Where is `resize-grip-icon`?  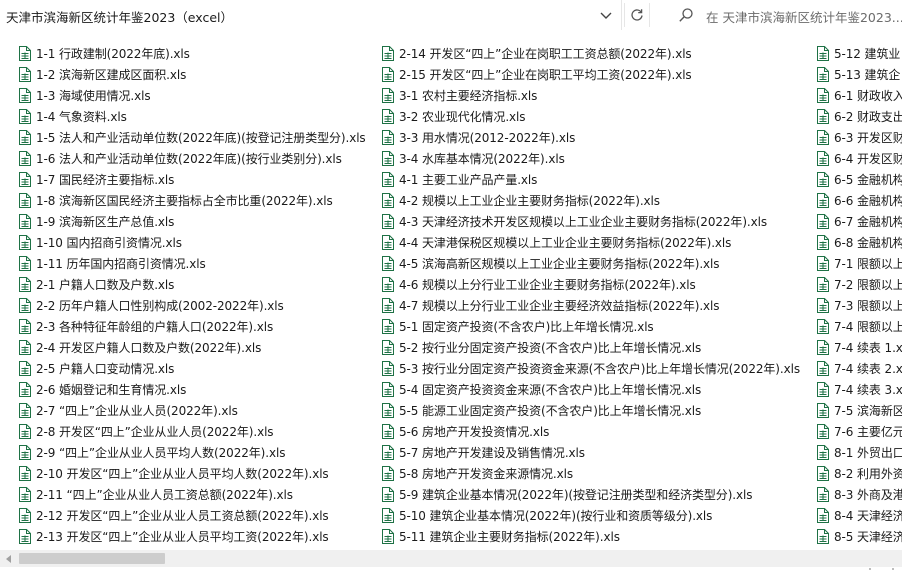 resize-grip-icon is located at coordinates (884, 570).